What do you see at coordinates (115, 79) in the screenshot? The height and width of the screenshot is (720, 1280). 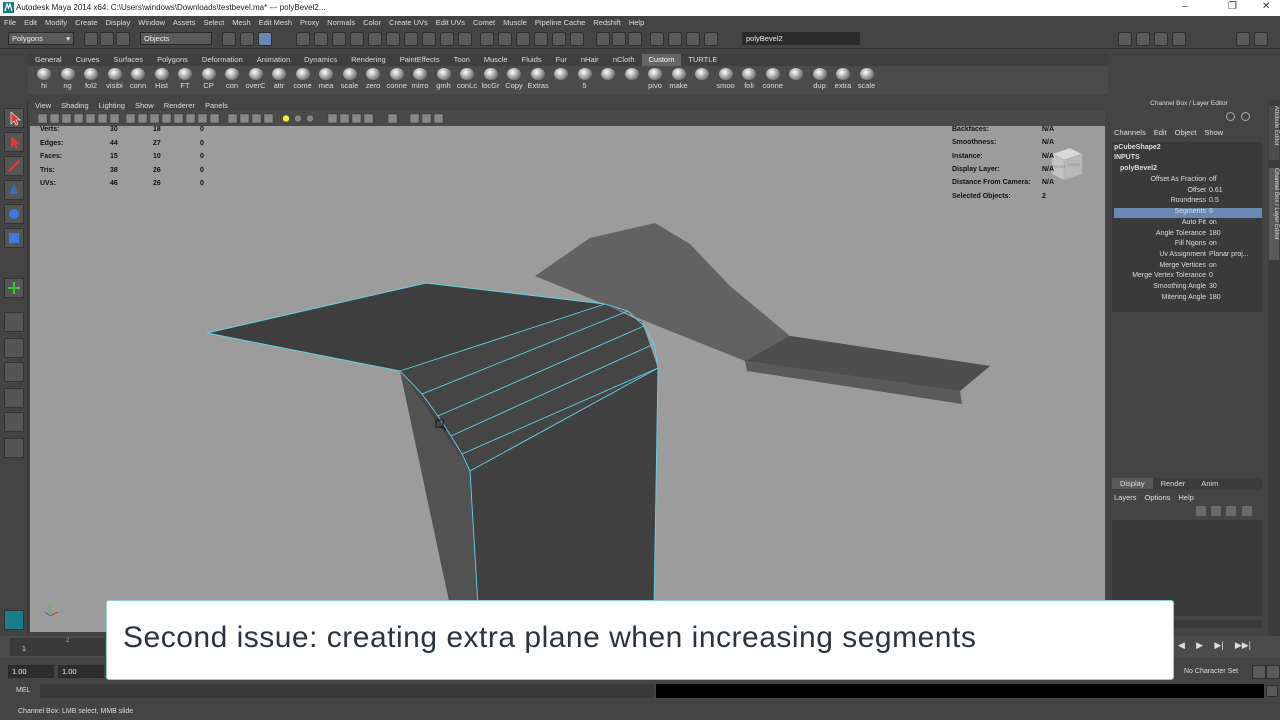 I see `shelf-button: visibi` at bounding box center [115, 79].